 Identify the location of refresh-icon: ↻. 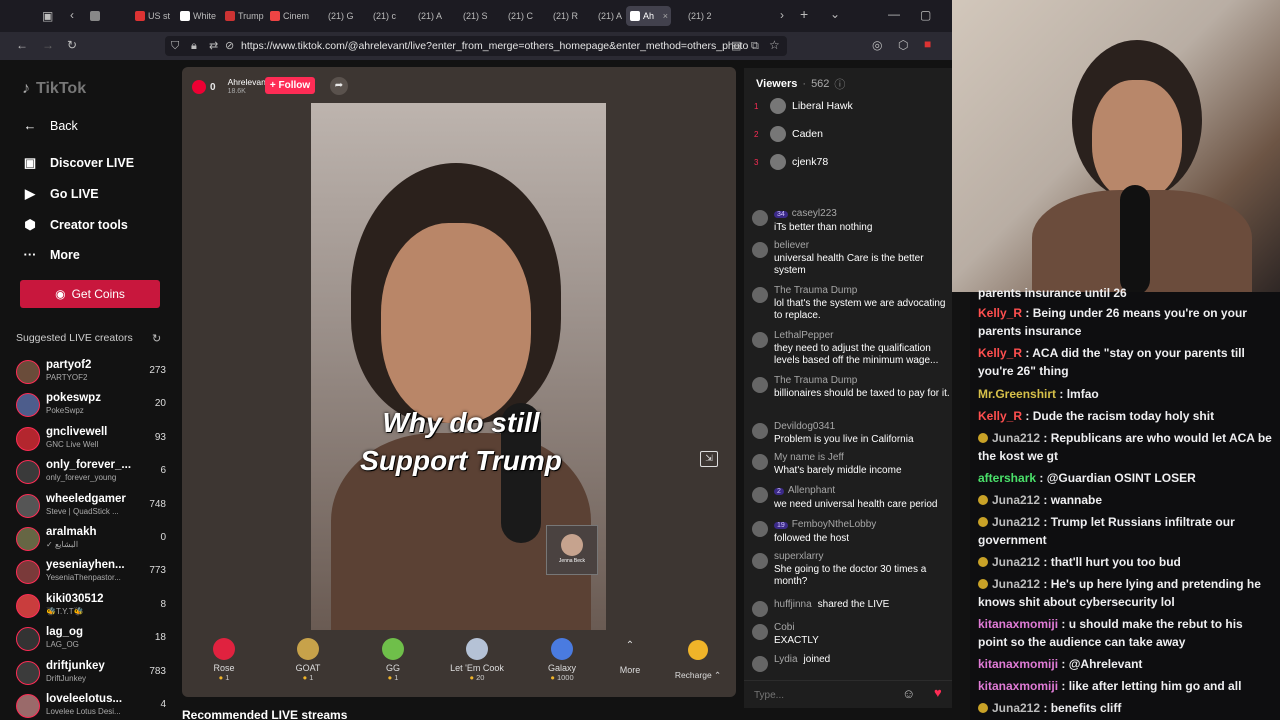
(156, 339).